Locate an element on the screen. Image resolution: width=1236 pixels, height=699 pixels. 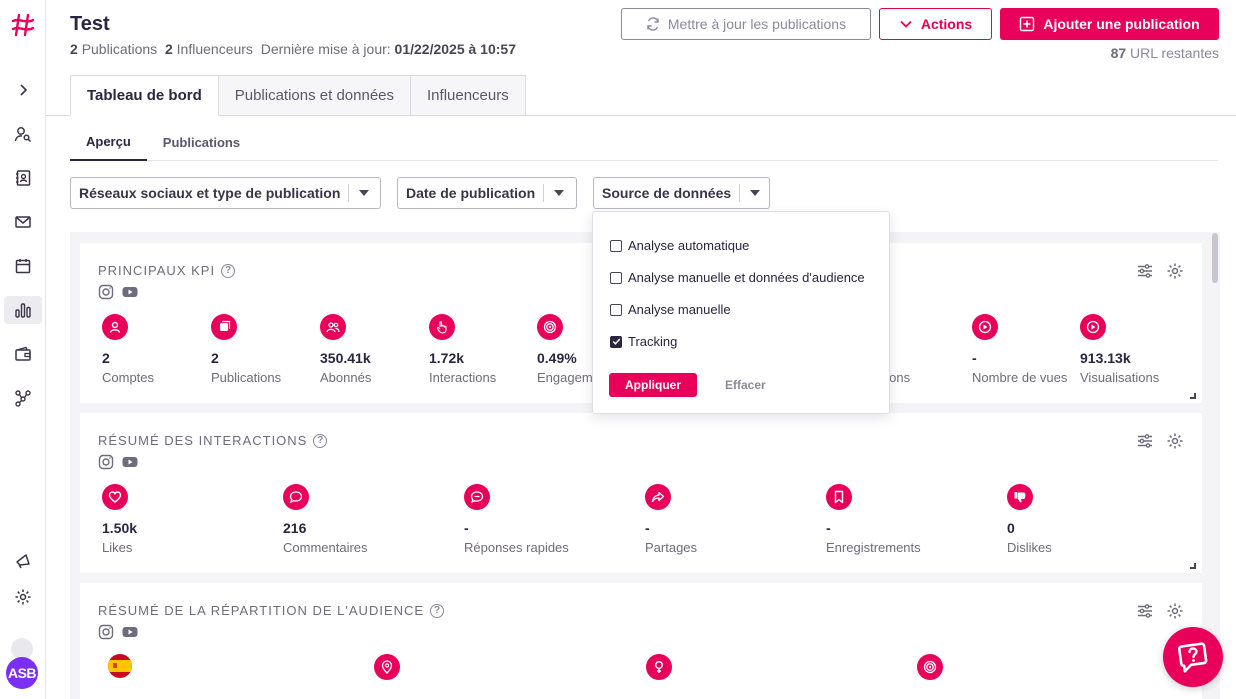
apply-button: Appliquer is located at coordinates (653, 385).